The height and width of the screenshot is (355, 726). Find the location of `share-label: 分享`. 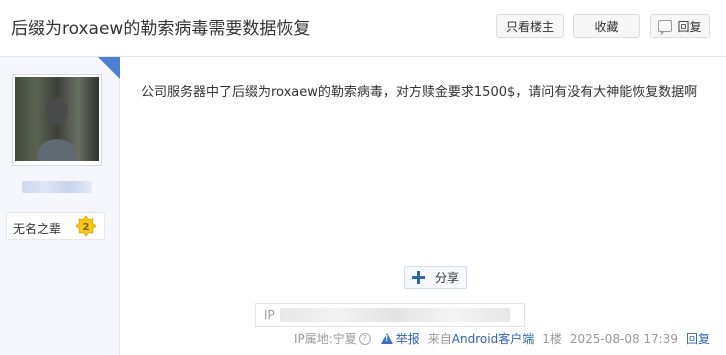

share-label: 分享 is located at coordinates (446, 278).